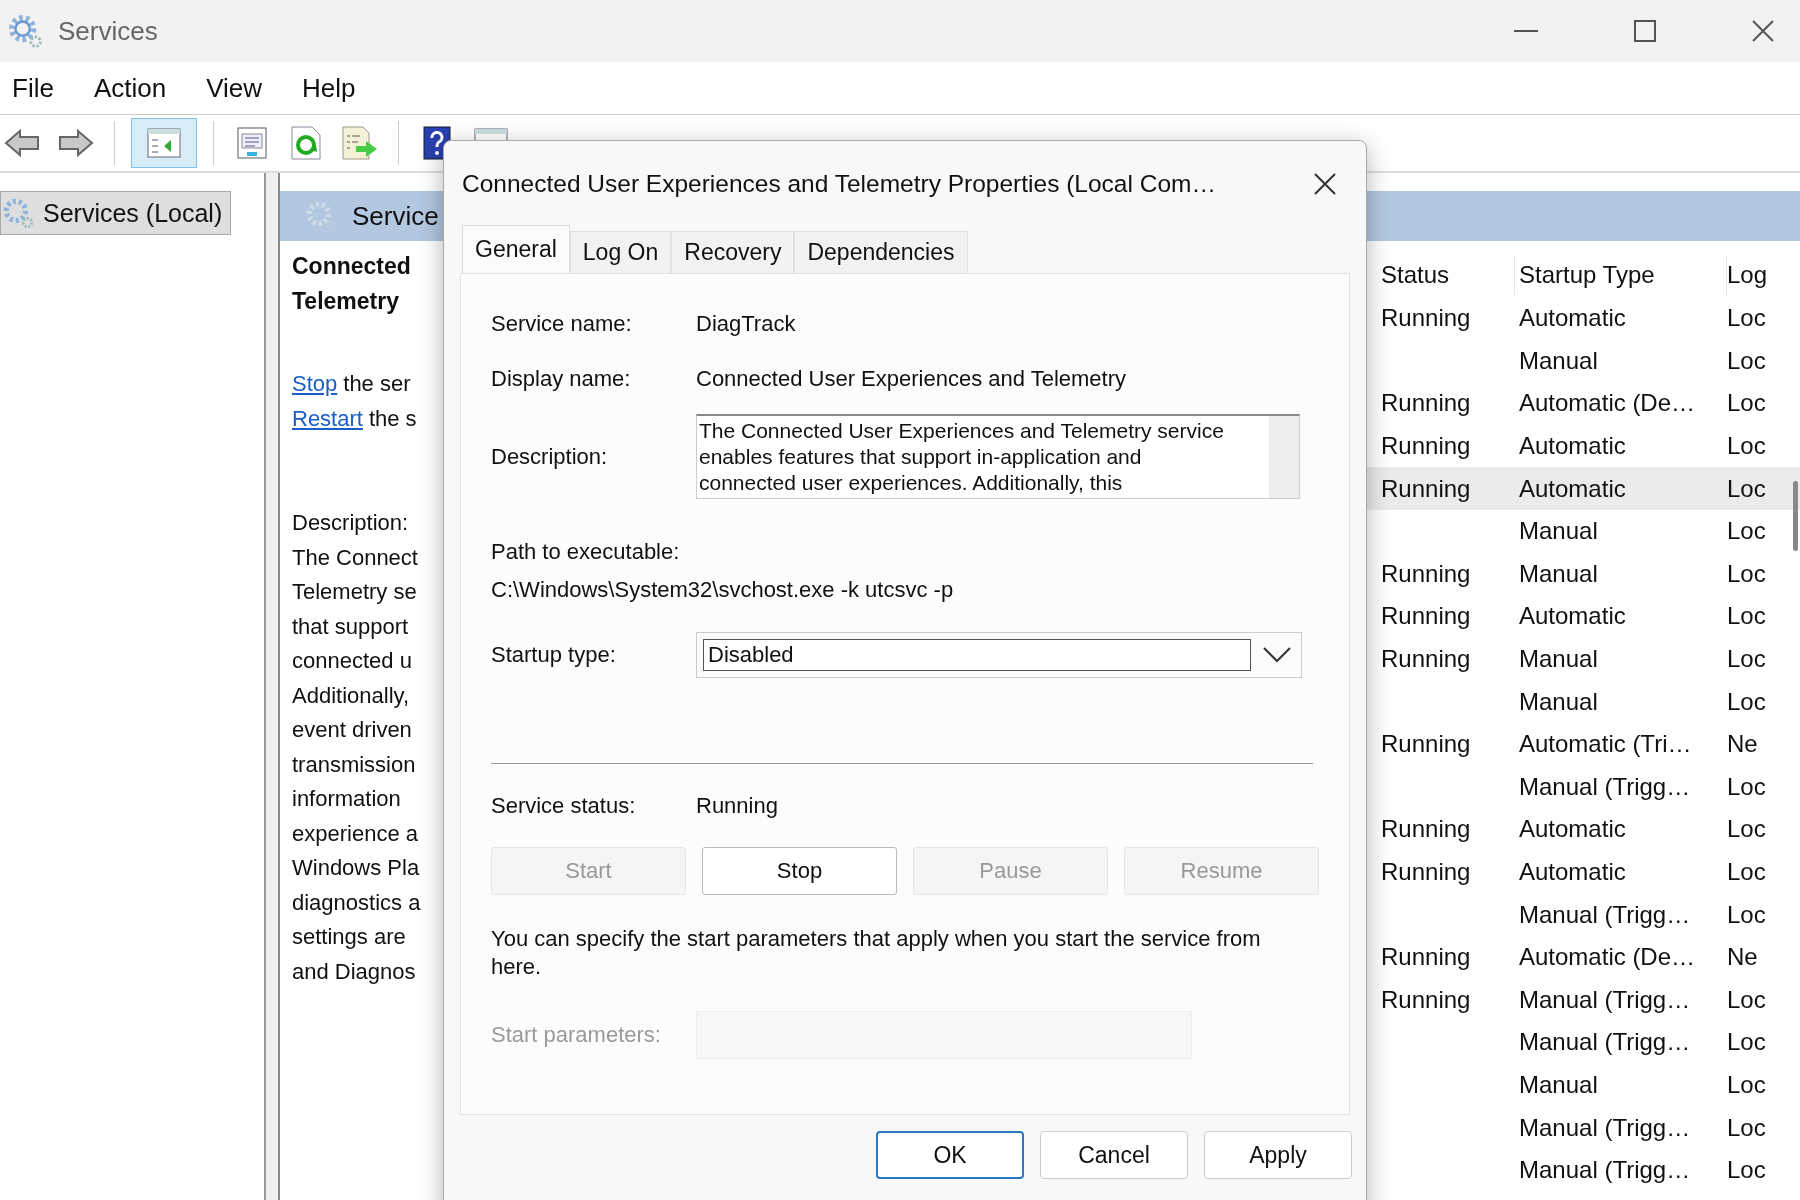 The height and width of the screenshot is (1200, 1800). What do you see at coordinates (911, 378) in the screenshot?
I see `field-value: Connected User Experiences and Telemetry` at bounding box center [911, 378].